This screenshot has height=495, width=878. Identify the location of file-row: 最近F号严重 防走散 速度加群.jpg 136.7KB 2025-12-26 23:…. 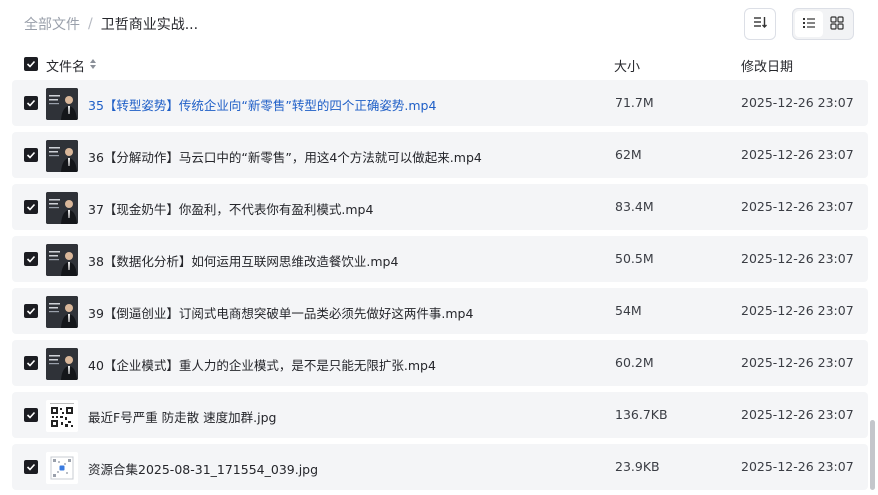
(440, 415).